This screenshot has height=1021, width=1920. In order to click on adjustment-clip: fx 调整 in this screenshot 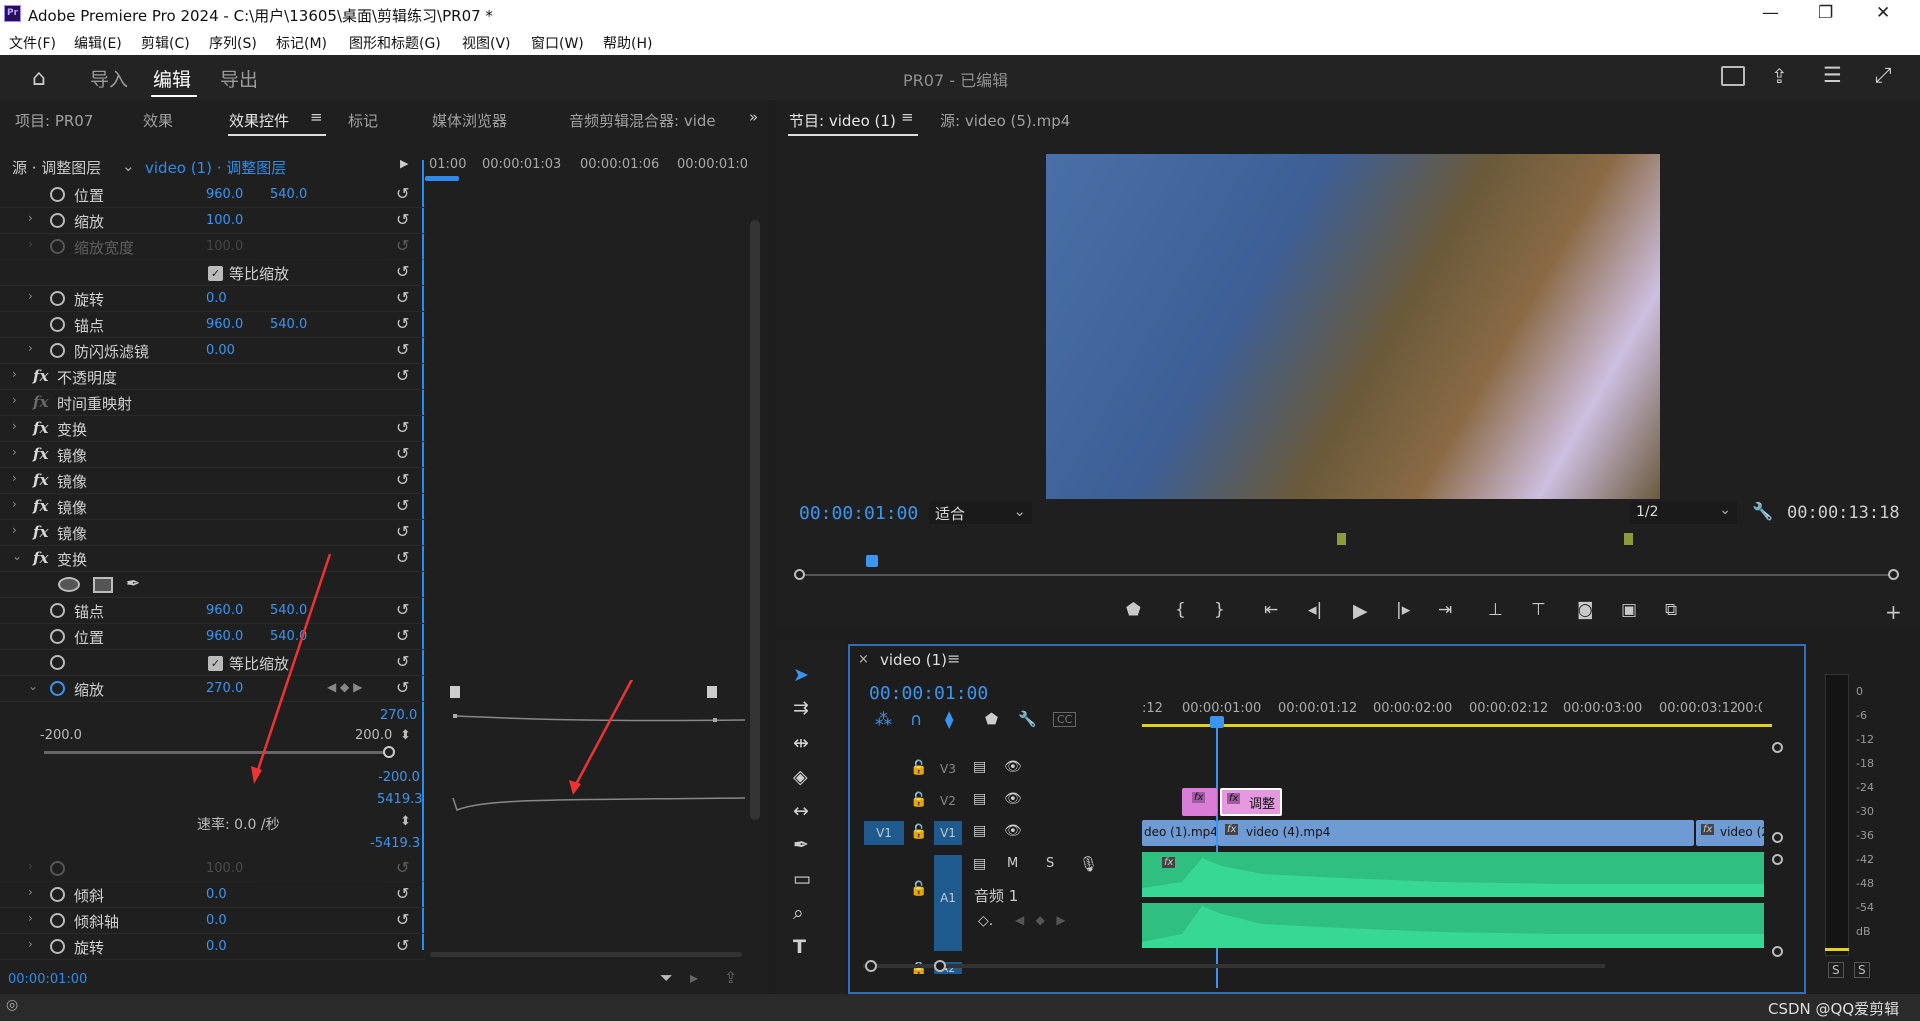, I will do `click(1251, 802)`.